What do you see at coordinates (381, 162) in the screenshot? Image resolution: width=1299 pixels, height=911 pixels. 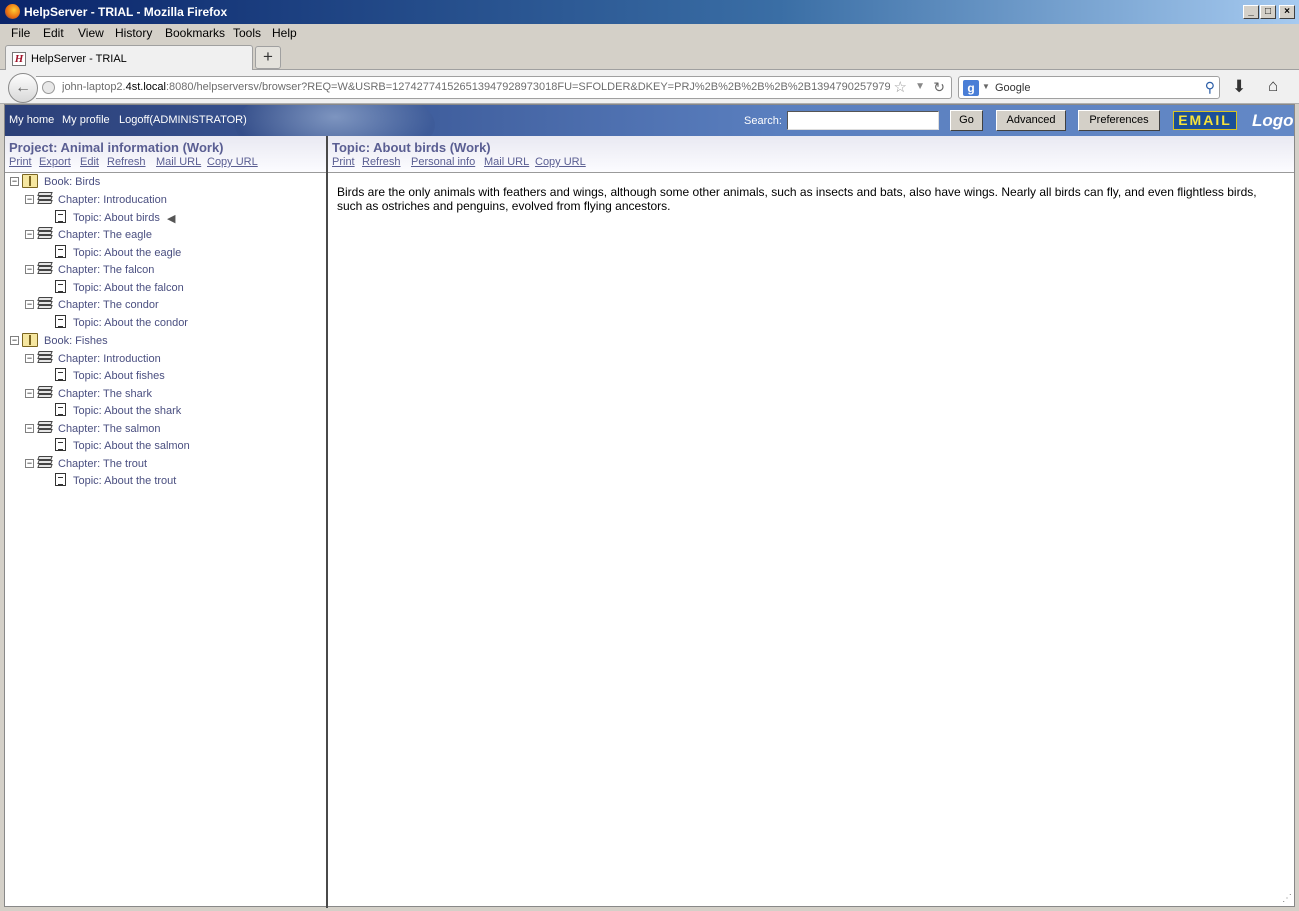 I see `topic-refresh-link: Refresh` at bounding box center [381, 162].